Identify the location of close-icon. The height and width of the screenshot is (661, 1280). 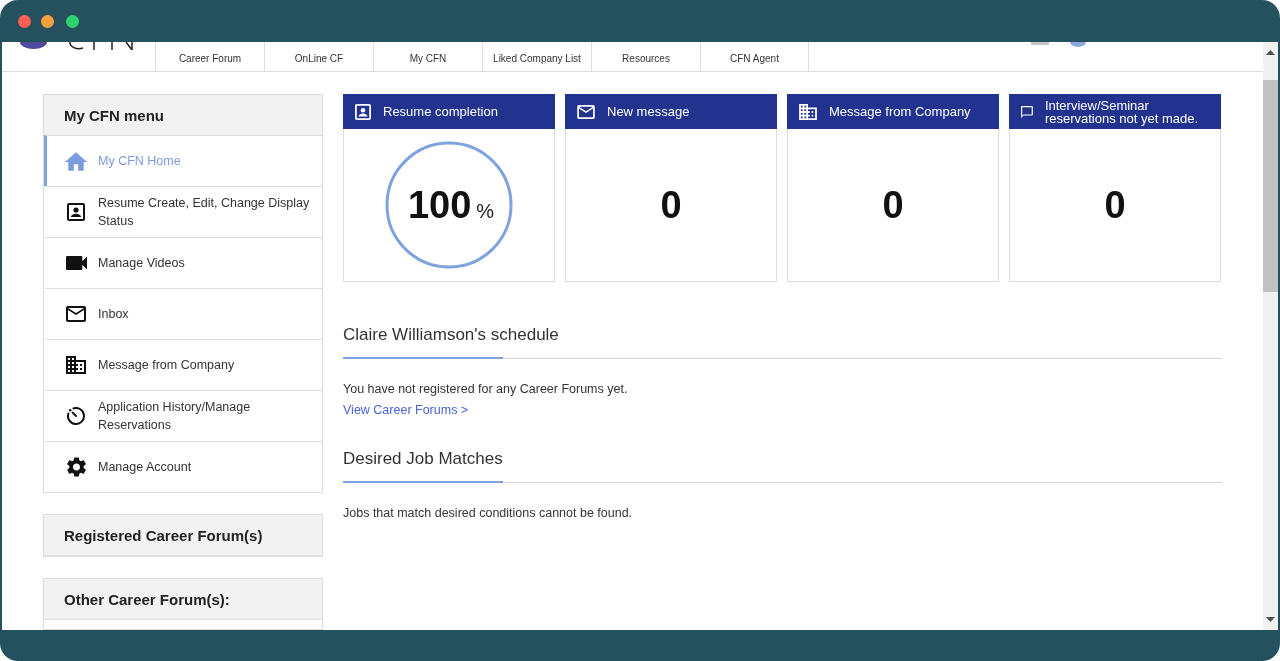
(24, 21).